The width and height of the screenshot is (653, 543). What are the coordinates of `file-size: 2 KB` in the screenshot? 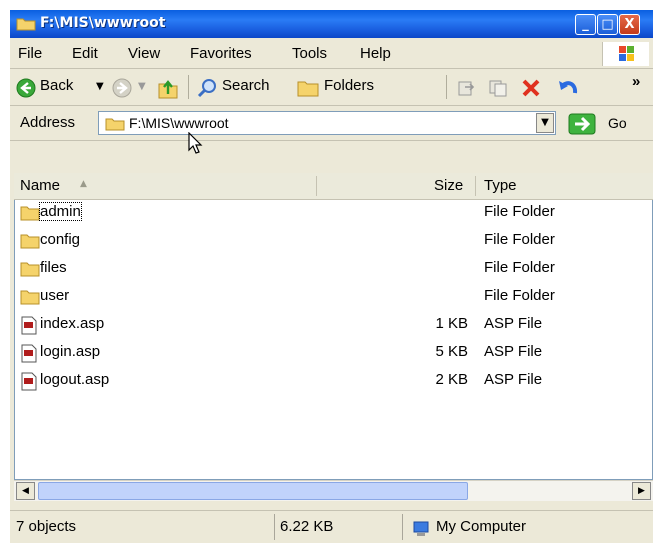 It's located at (451, 379).